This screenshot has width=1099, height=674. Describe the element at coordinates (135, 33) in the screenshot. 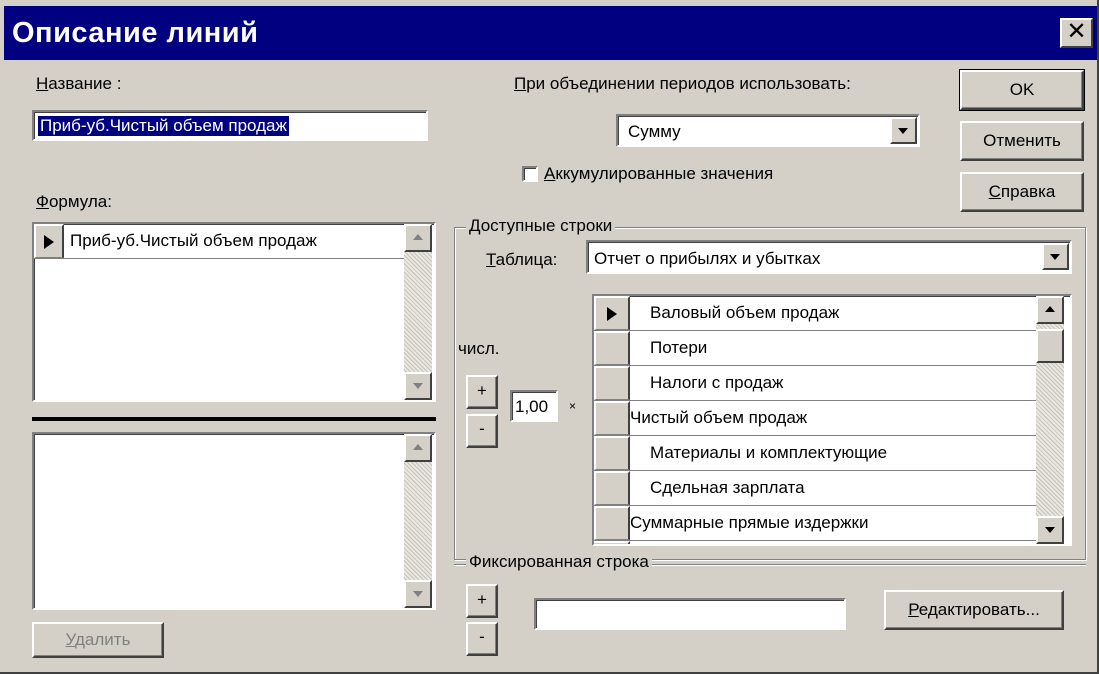

I see `window-title: Описание линий` at that location.